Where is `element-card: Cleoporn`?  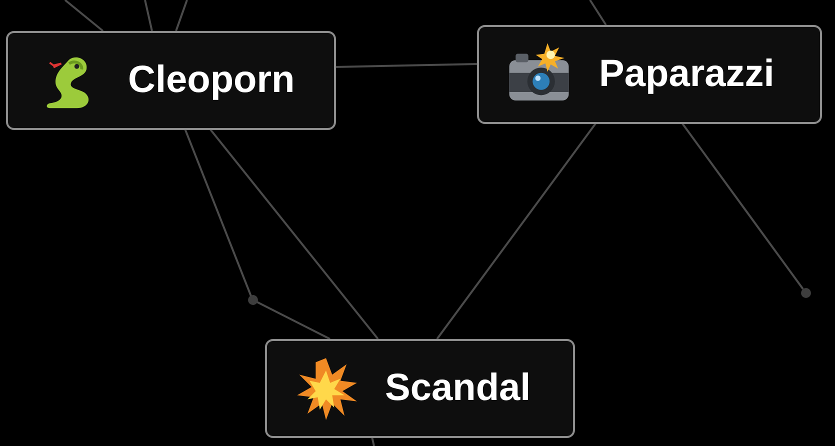
element-card: Cleoporn is located at coordinates (171, 80).